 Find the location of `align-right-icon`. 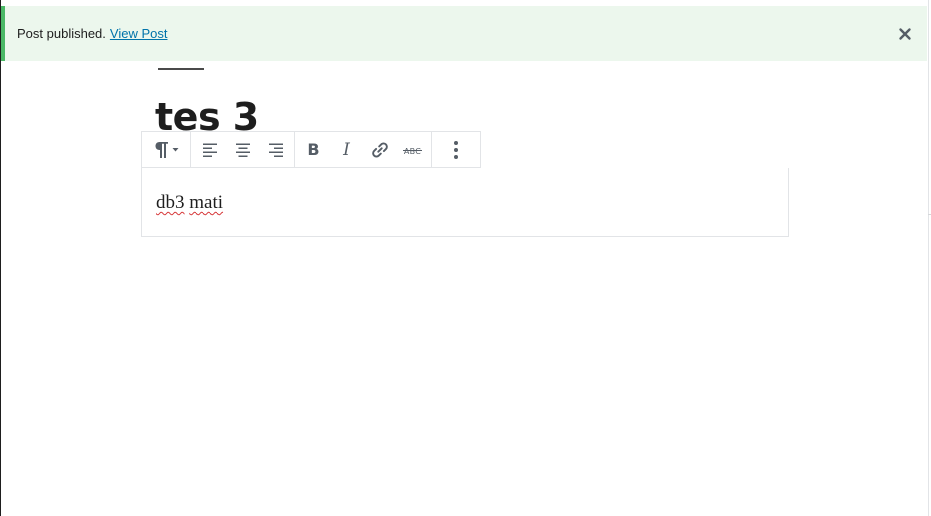

align-right-icon is located at coordinates (276, 150).